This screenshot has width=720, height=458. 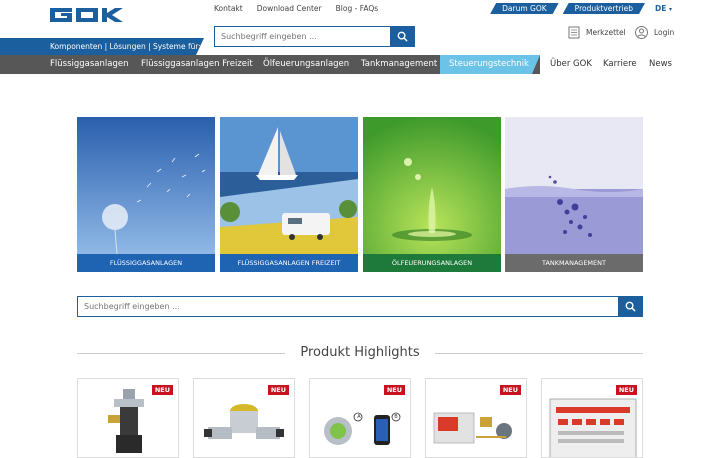 I want to click on link-kontakt: Kontakt, so click(x=228, y=8).